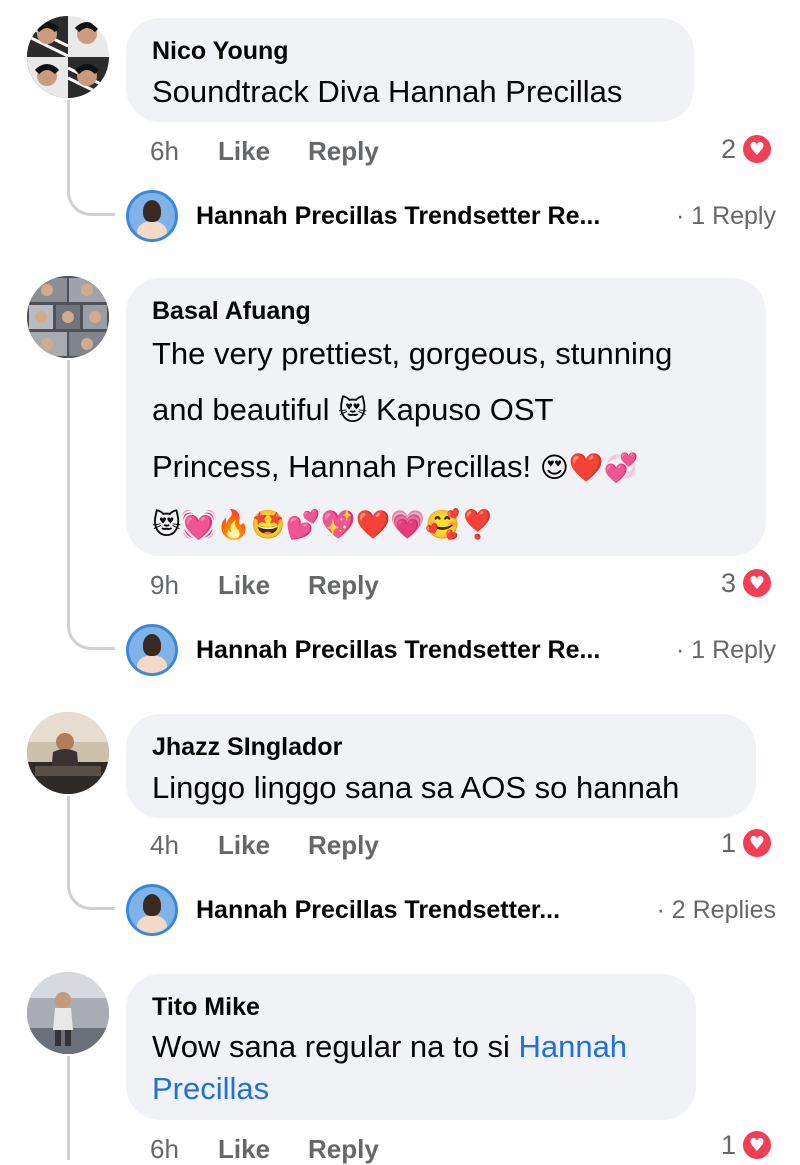 This screenshot has width=800, height=1165. I want to click on mention-link: Precillas, so click(210, 1088).